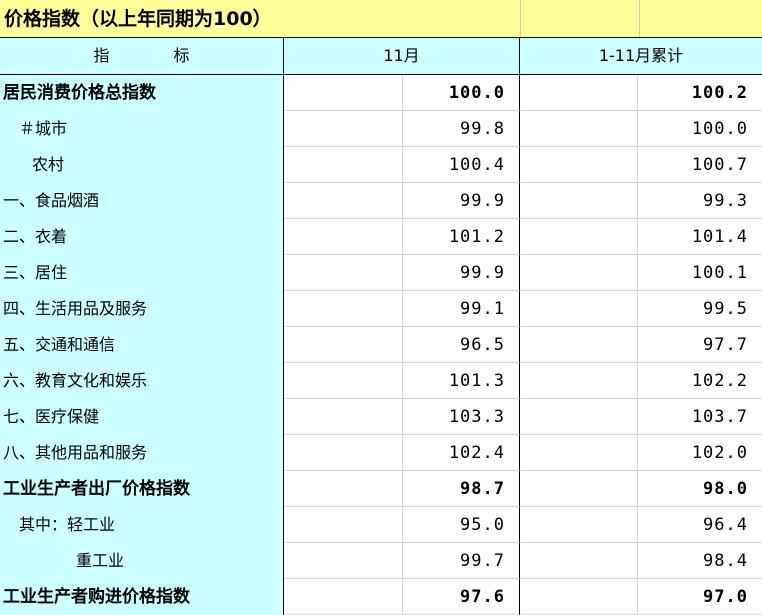 Image resolution: width=762 pixels, height=615 pixels. What do you see at coordinates (141, 309) in the screenshot?
I see `row-label: 四、生活用品及服务` at bounding box center [141, 309].